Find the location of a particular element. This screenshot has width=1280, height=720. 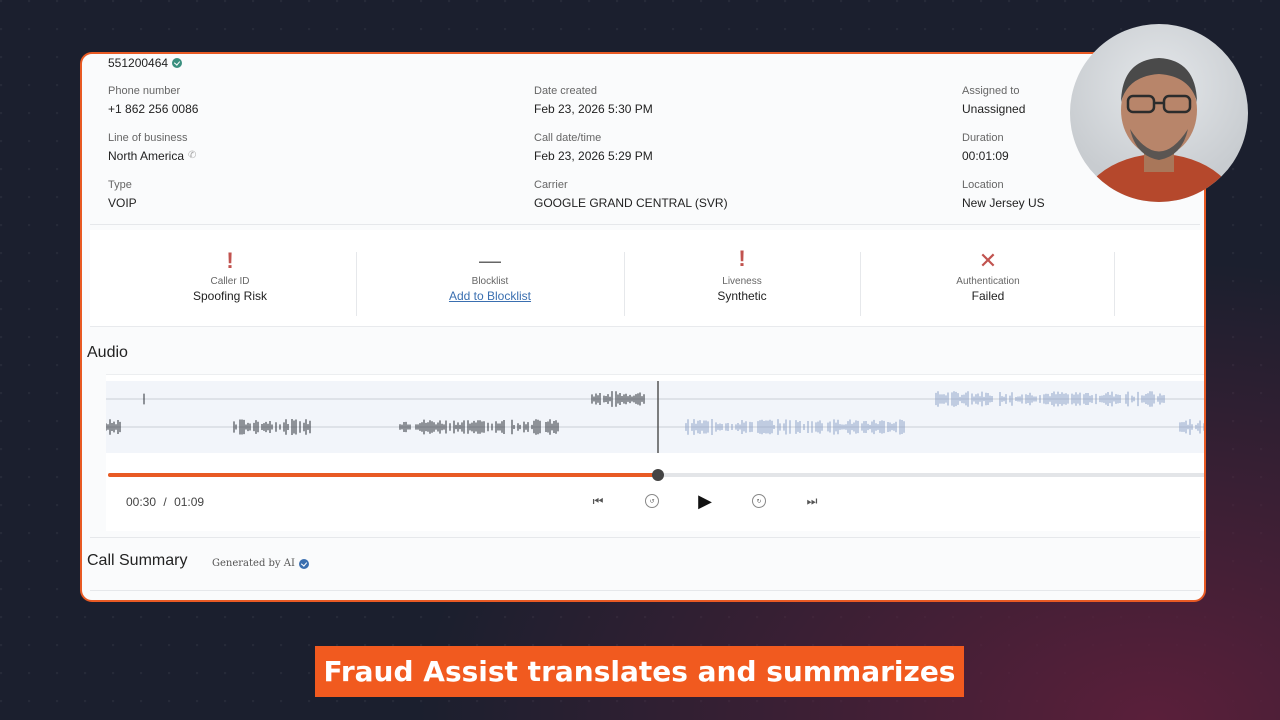

ai-generated-tag: Generated by AI is located at coordinates (260, 563).